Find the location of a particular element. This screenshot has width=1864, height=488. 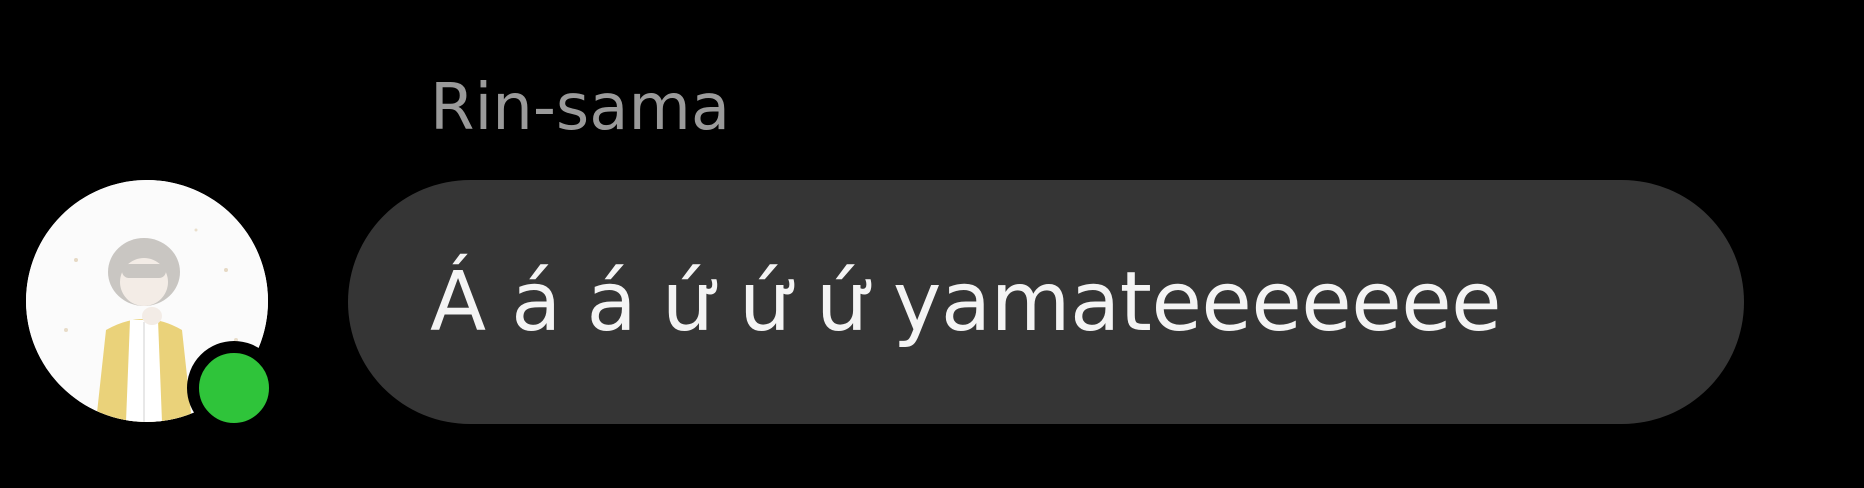

message-text: Á á á ứ ứ ứ yamateeeeeee is located at coordinates (966, 302).